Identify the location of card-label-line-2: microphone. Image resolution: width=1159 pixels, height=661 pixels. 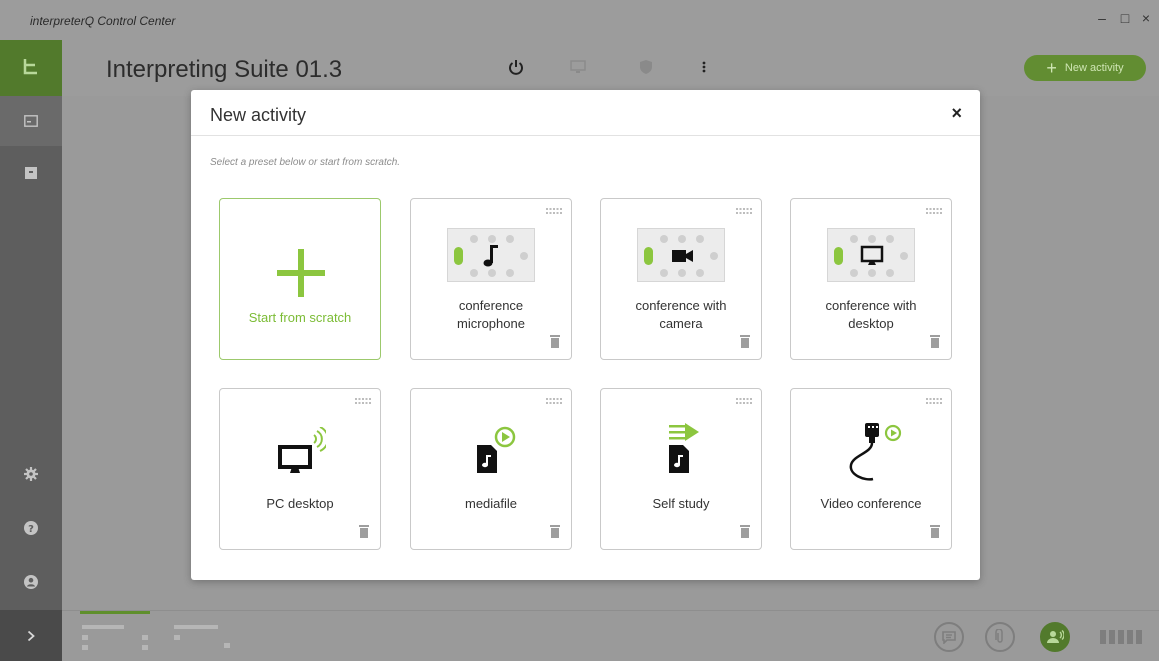
(491, 323).